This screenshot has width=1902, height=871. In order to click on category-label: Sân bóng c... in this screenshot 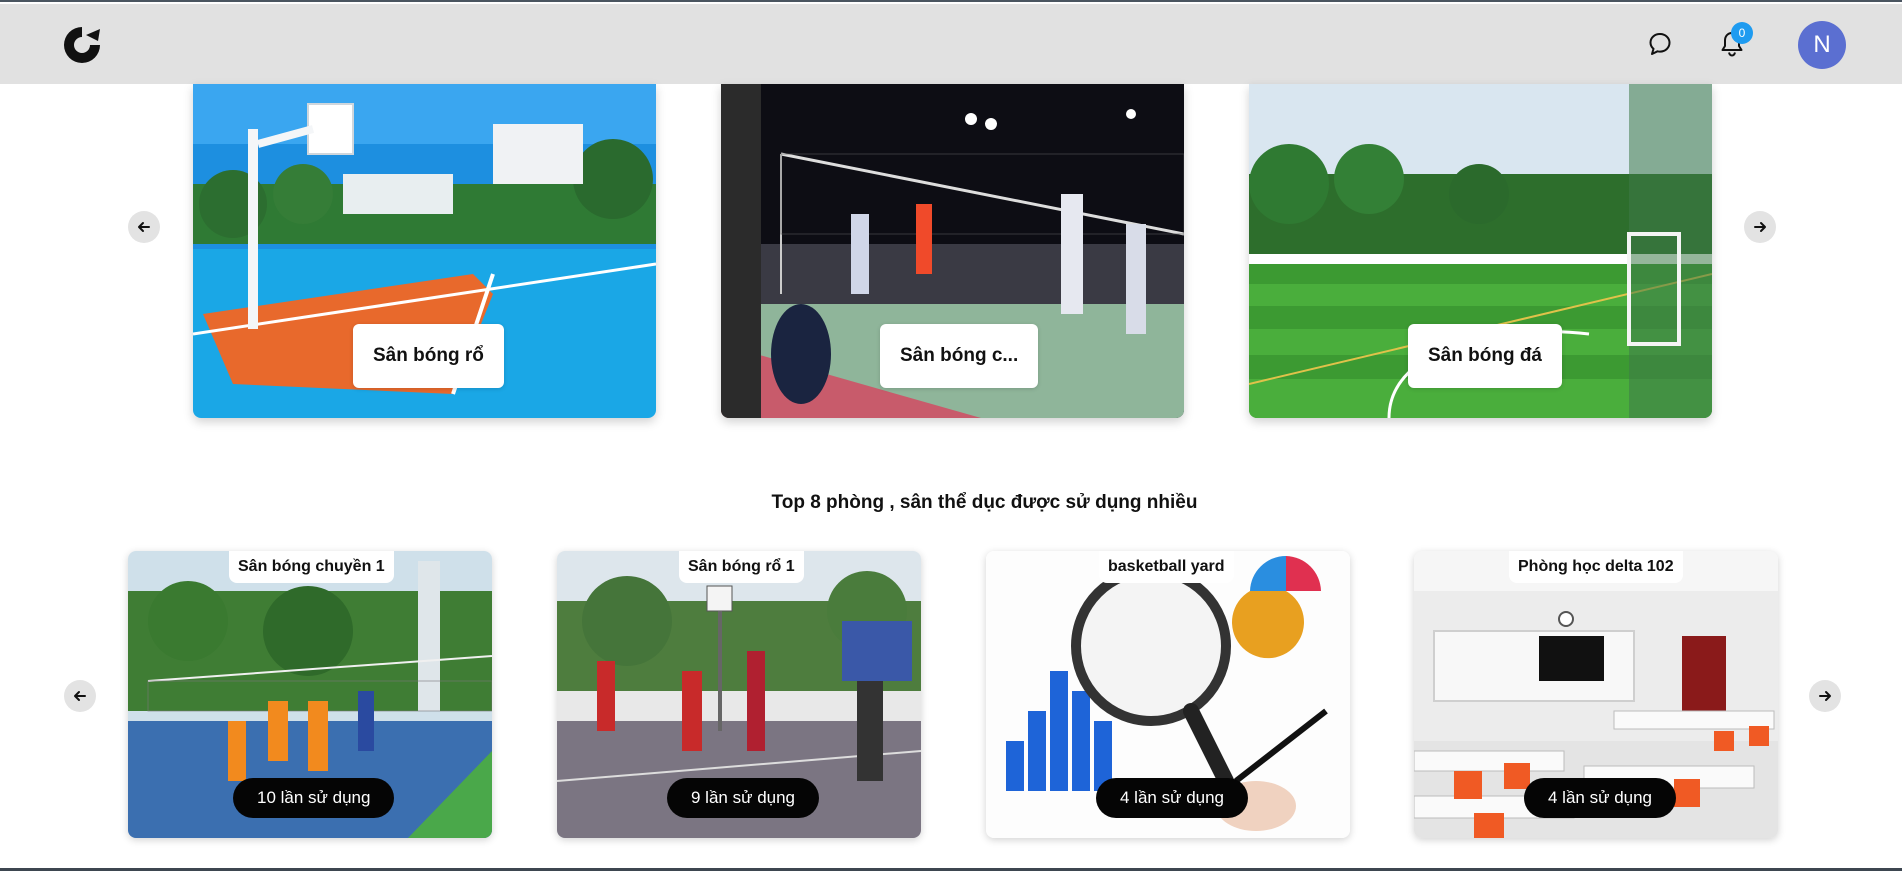, I will do `click(959, 356)`.